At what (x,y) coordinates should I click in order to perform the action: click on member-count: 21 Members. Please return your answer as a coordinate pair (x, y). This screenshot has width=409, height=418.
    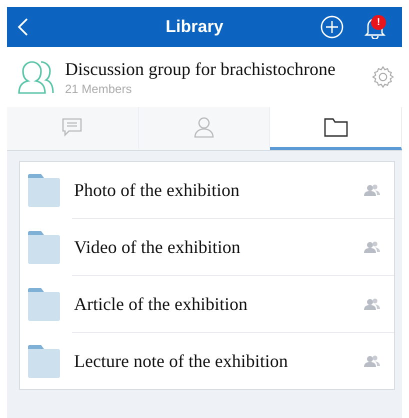
    Looking at the image, I should click on (99, 89).